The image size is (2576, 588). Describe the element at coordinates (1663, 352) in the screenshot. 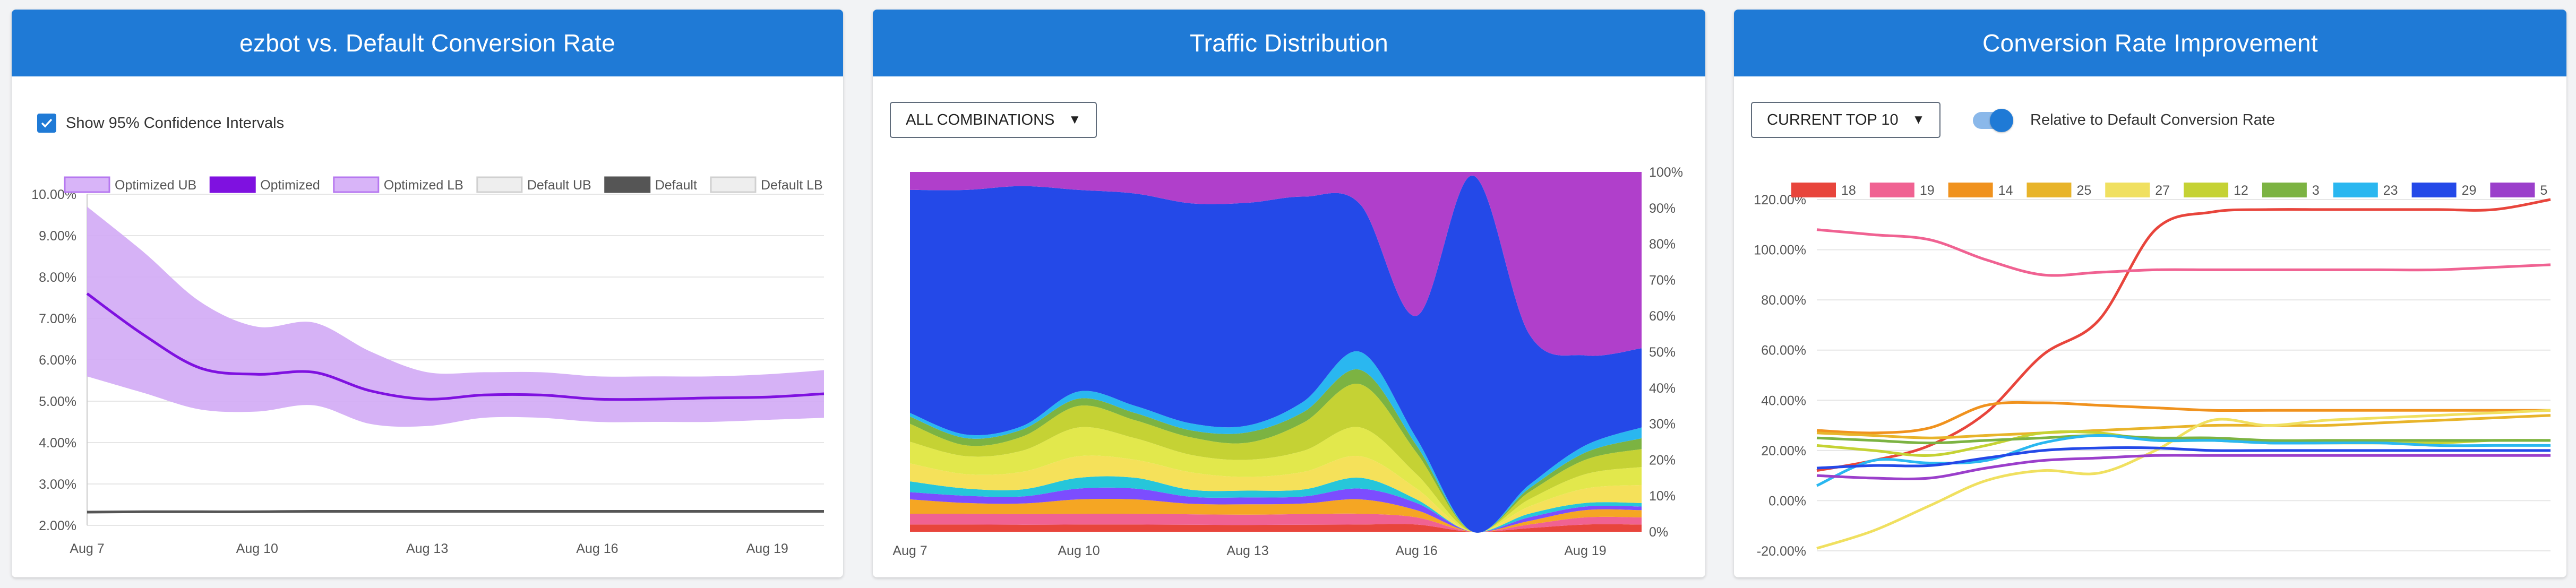

I see `y-tick-label: 50%` at that location.